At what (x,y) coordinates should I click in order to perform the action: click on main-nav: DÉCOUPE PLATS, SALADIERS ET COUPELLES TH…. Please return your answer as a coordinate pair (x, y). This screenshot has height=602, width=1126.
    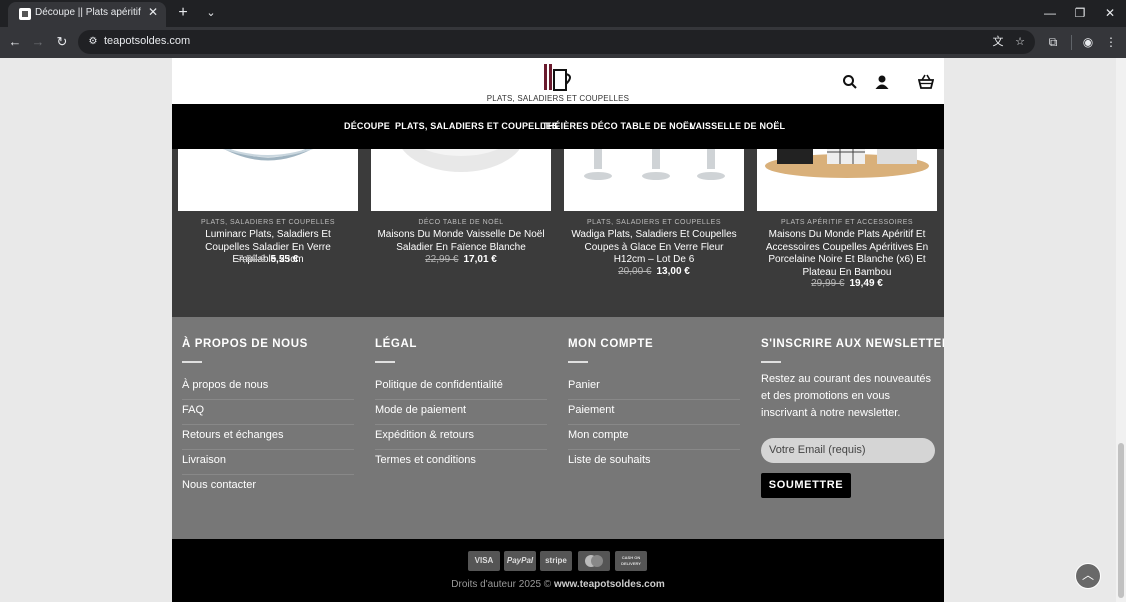
    Looking at the image, I should click on (558, 126).